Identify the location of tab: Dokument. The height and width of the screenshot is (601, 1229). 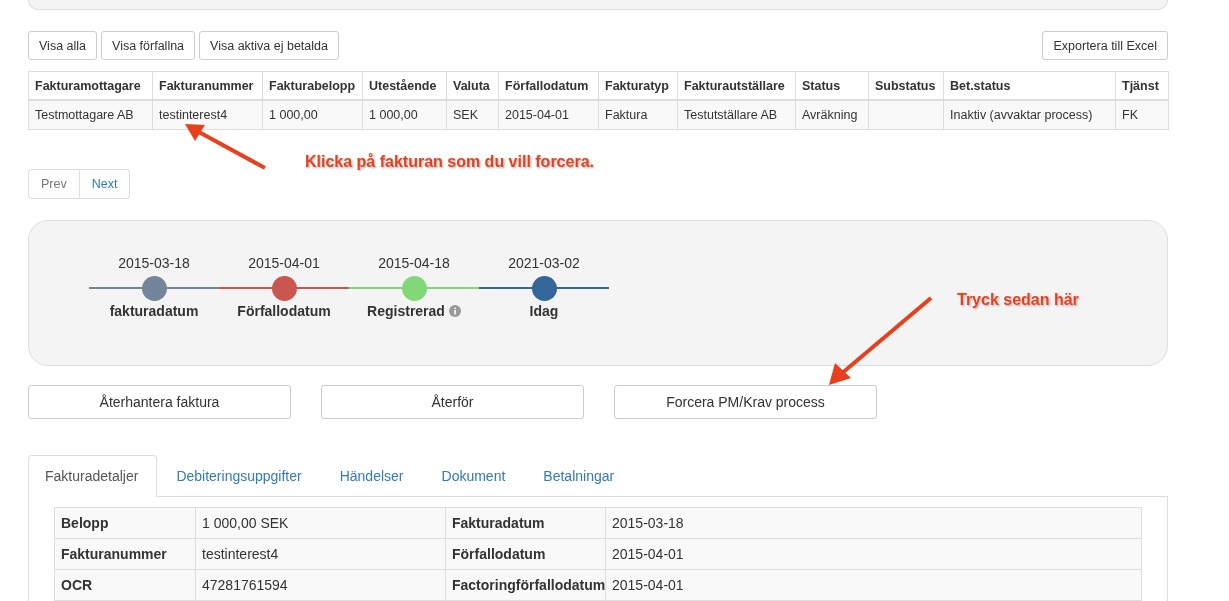
(474, 476).